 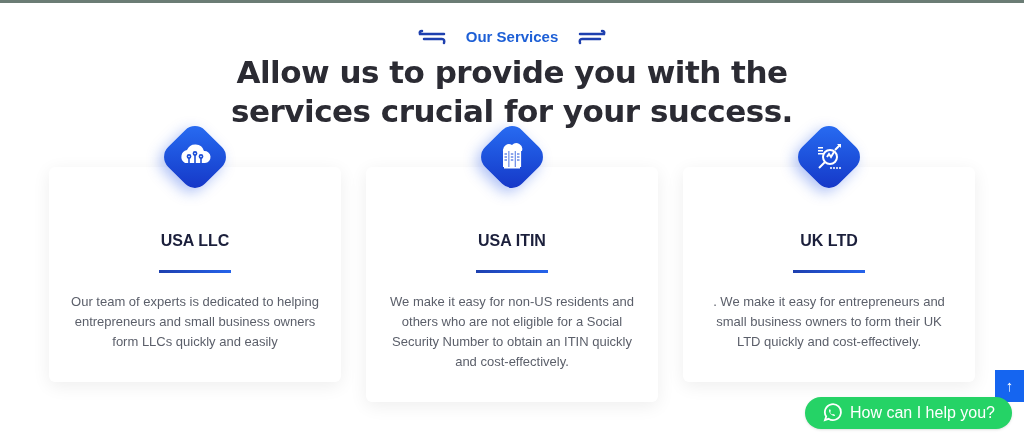 I want to click on service-description: . We make it easy for entrepreneurs and small business owners to form their UK LTD quickly and cost-effectively., so click(x=829, y=321).